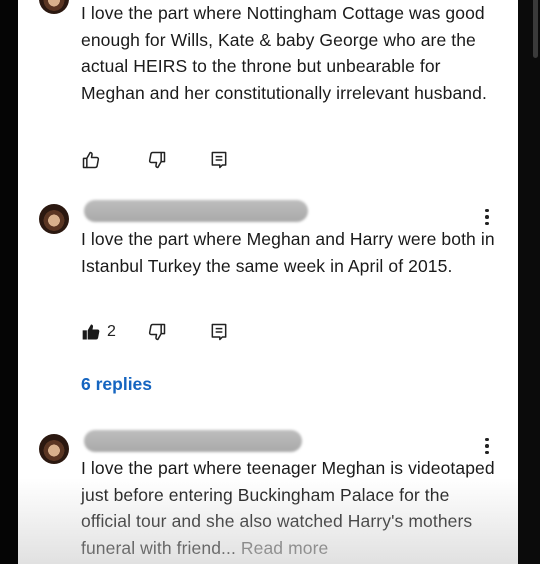  I want to click on thumbs-up-filled-icon, so click(91, 332).